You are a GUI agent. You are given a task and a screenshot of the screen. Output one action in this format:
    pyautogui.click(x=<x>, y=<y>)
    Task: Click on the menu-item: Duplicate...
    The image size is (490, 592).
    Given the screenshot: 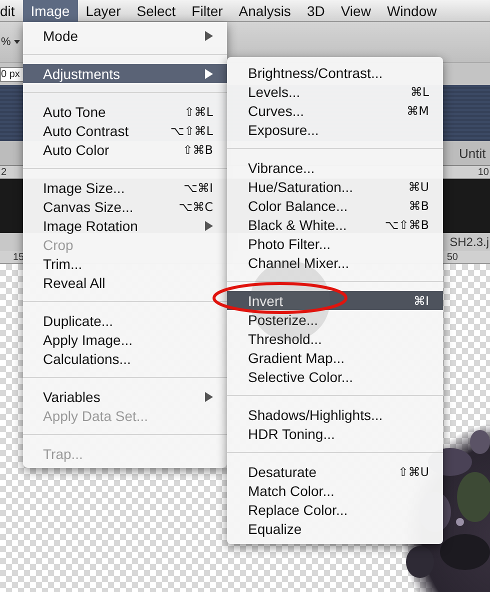 What is the action you would take?
    pyautogui.click(x=125, y=320)
    